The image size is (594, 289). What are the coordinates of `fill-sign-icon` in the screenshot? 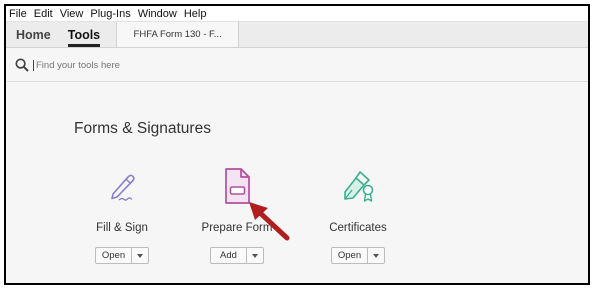 It's located at (122, 186).